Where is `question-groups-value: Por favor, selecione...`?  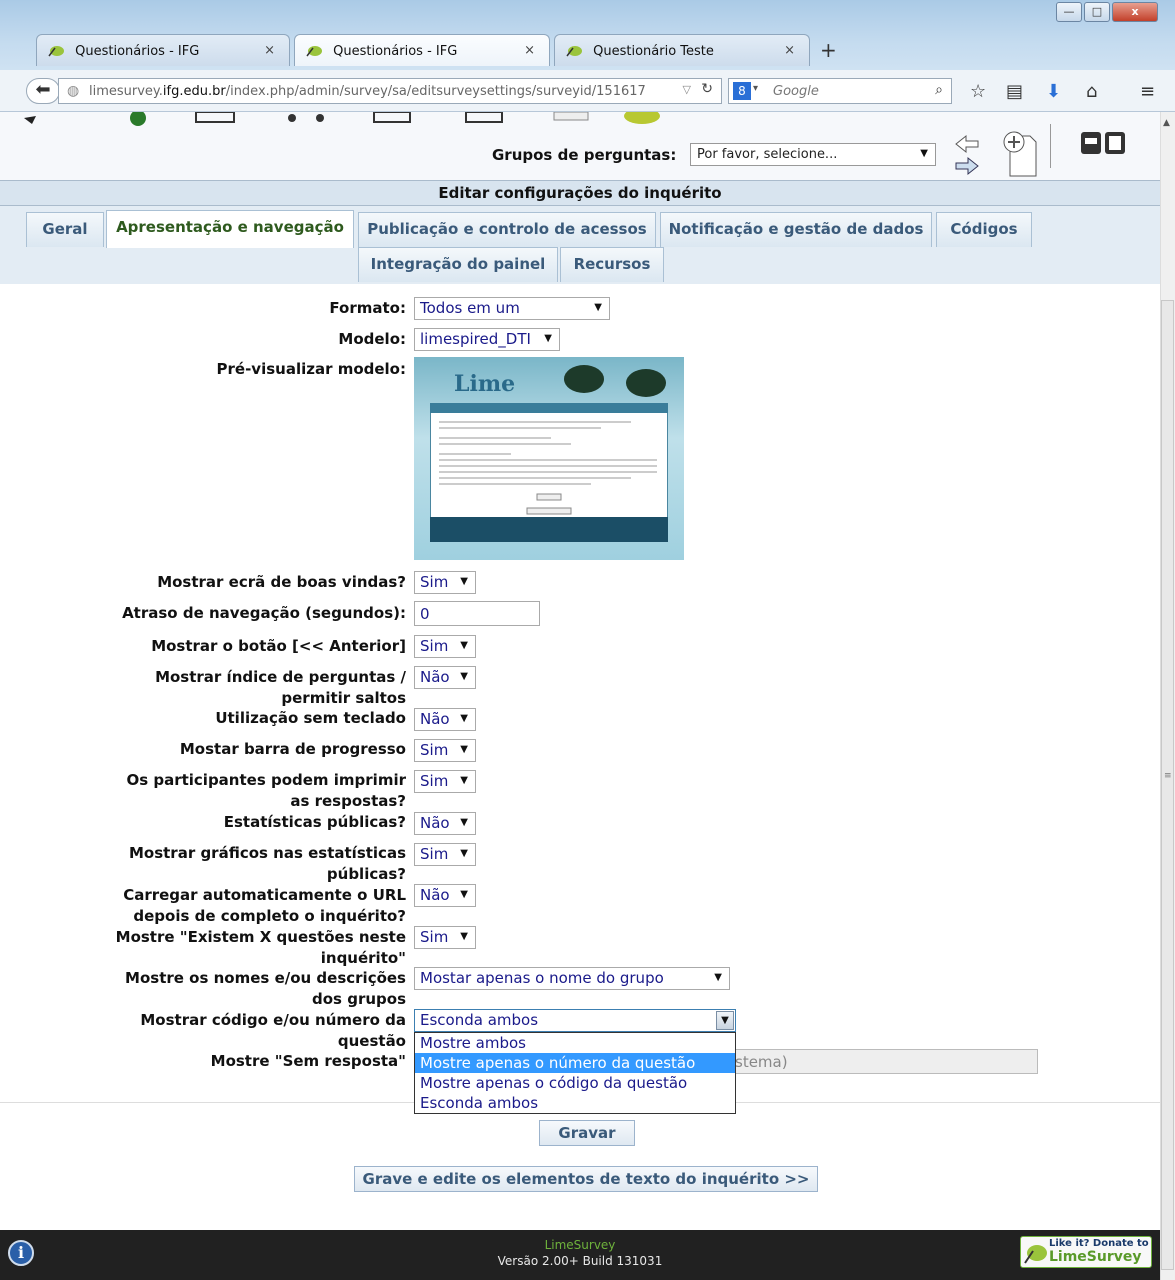 question-groups-value: Por favor, selecione... is located at coordinates (767, 154).